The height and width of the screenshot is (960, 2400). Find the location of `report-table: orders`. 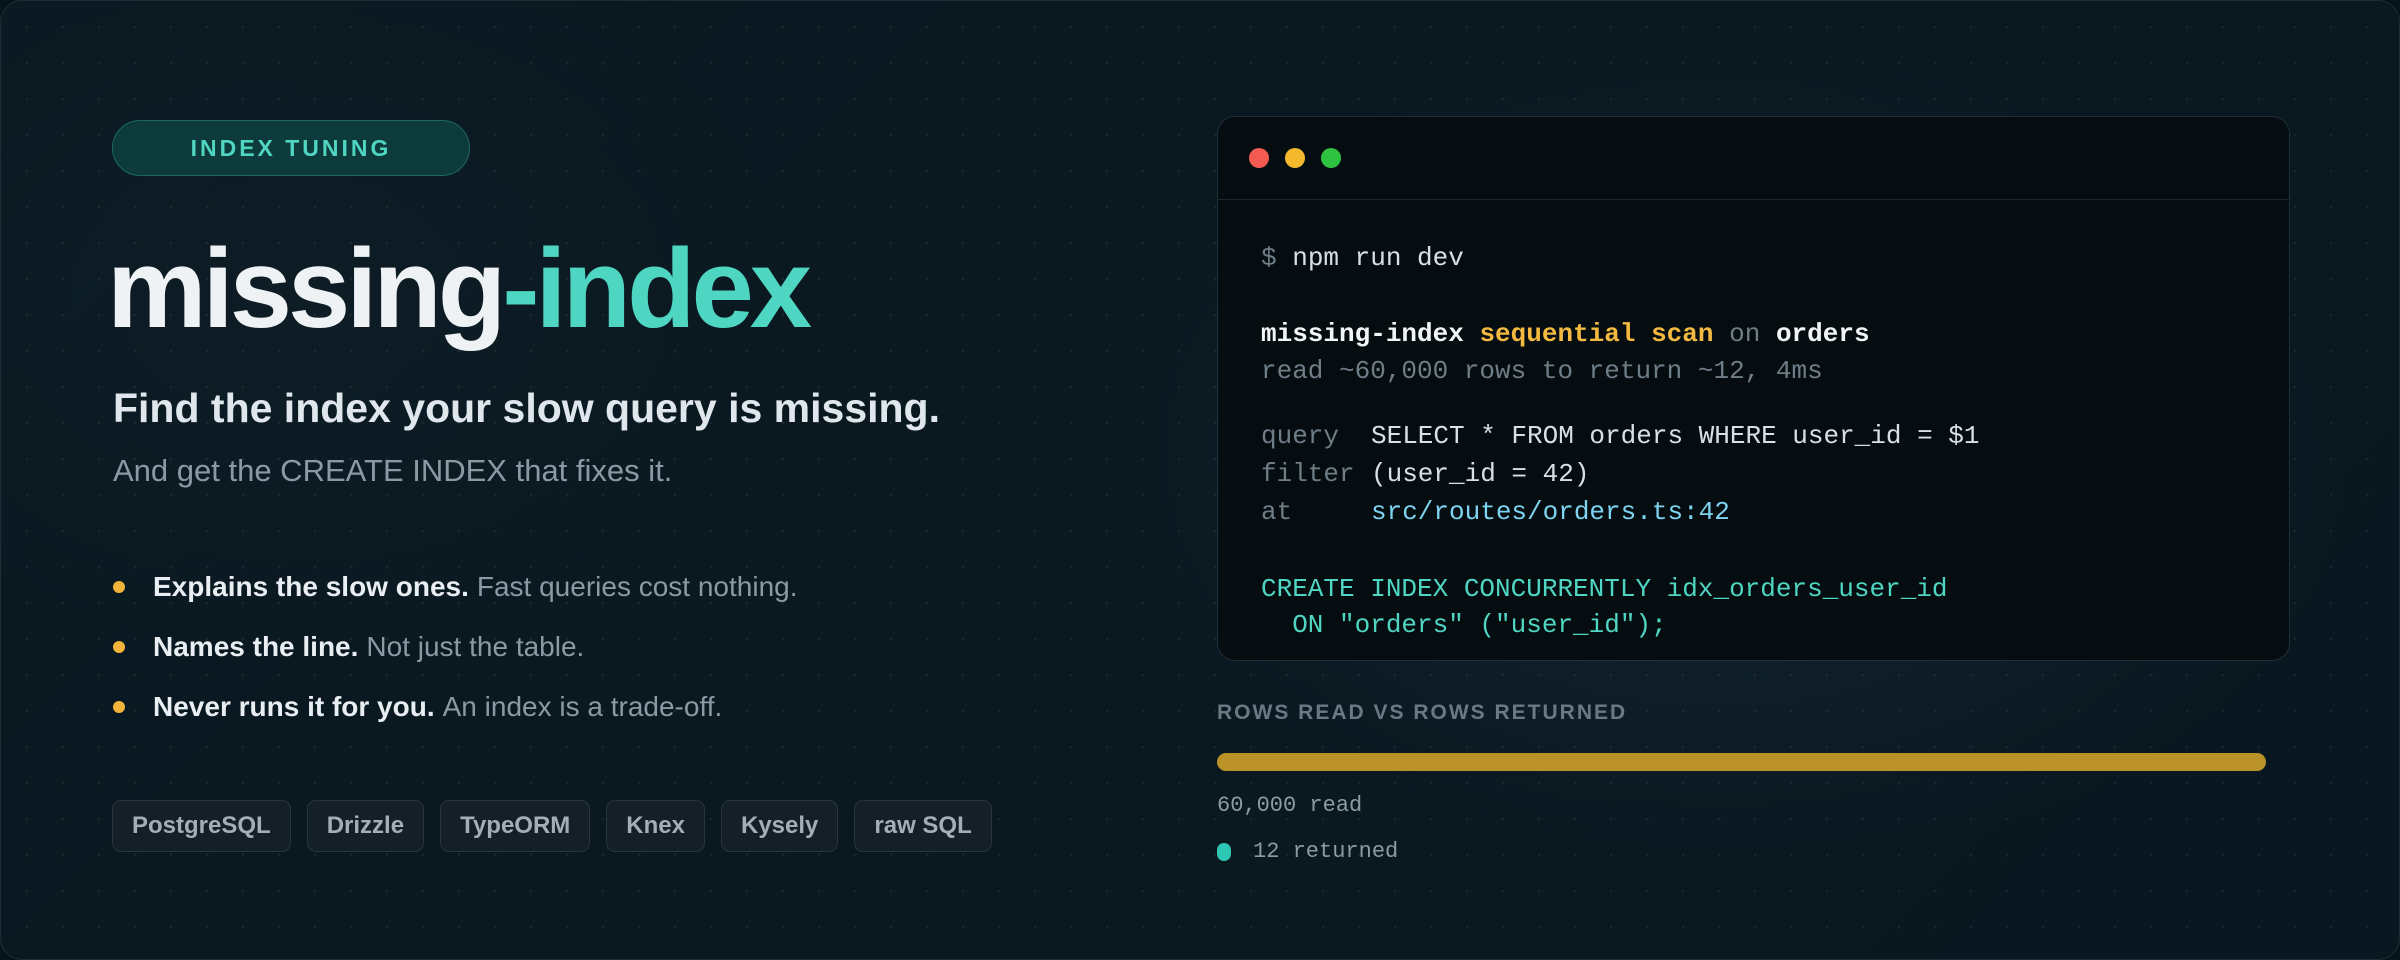

report-table: orders is located at coordinates (1822, 334).